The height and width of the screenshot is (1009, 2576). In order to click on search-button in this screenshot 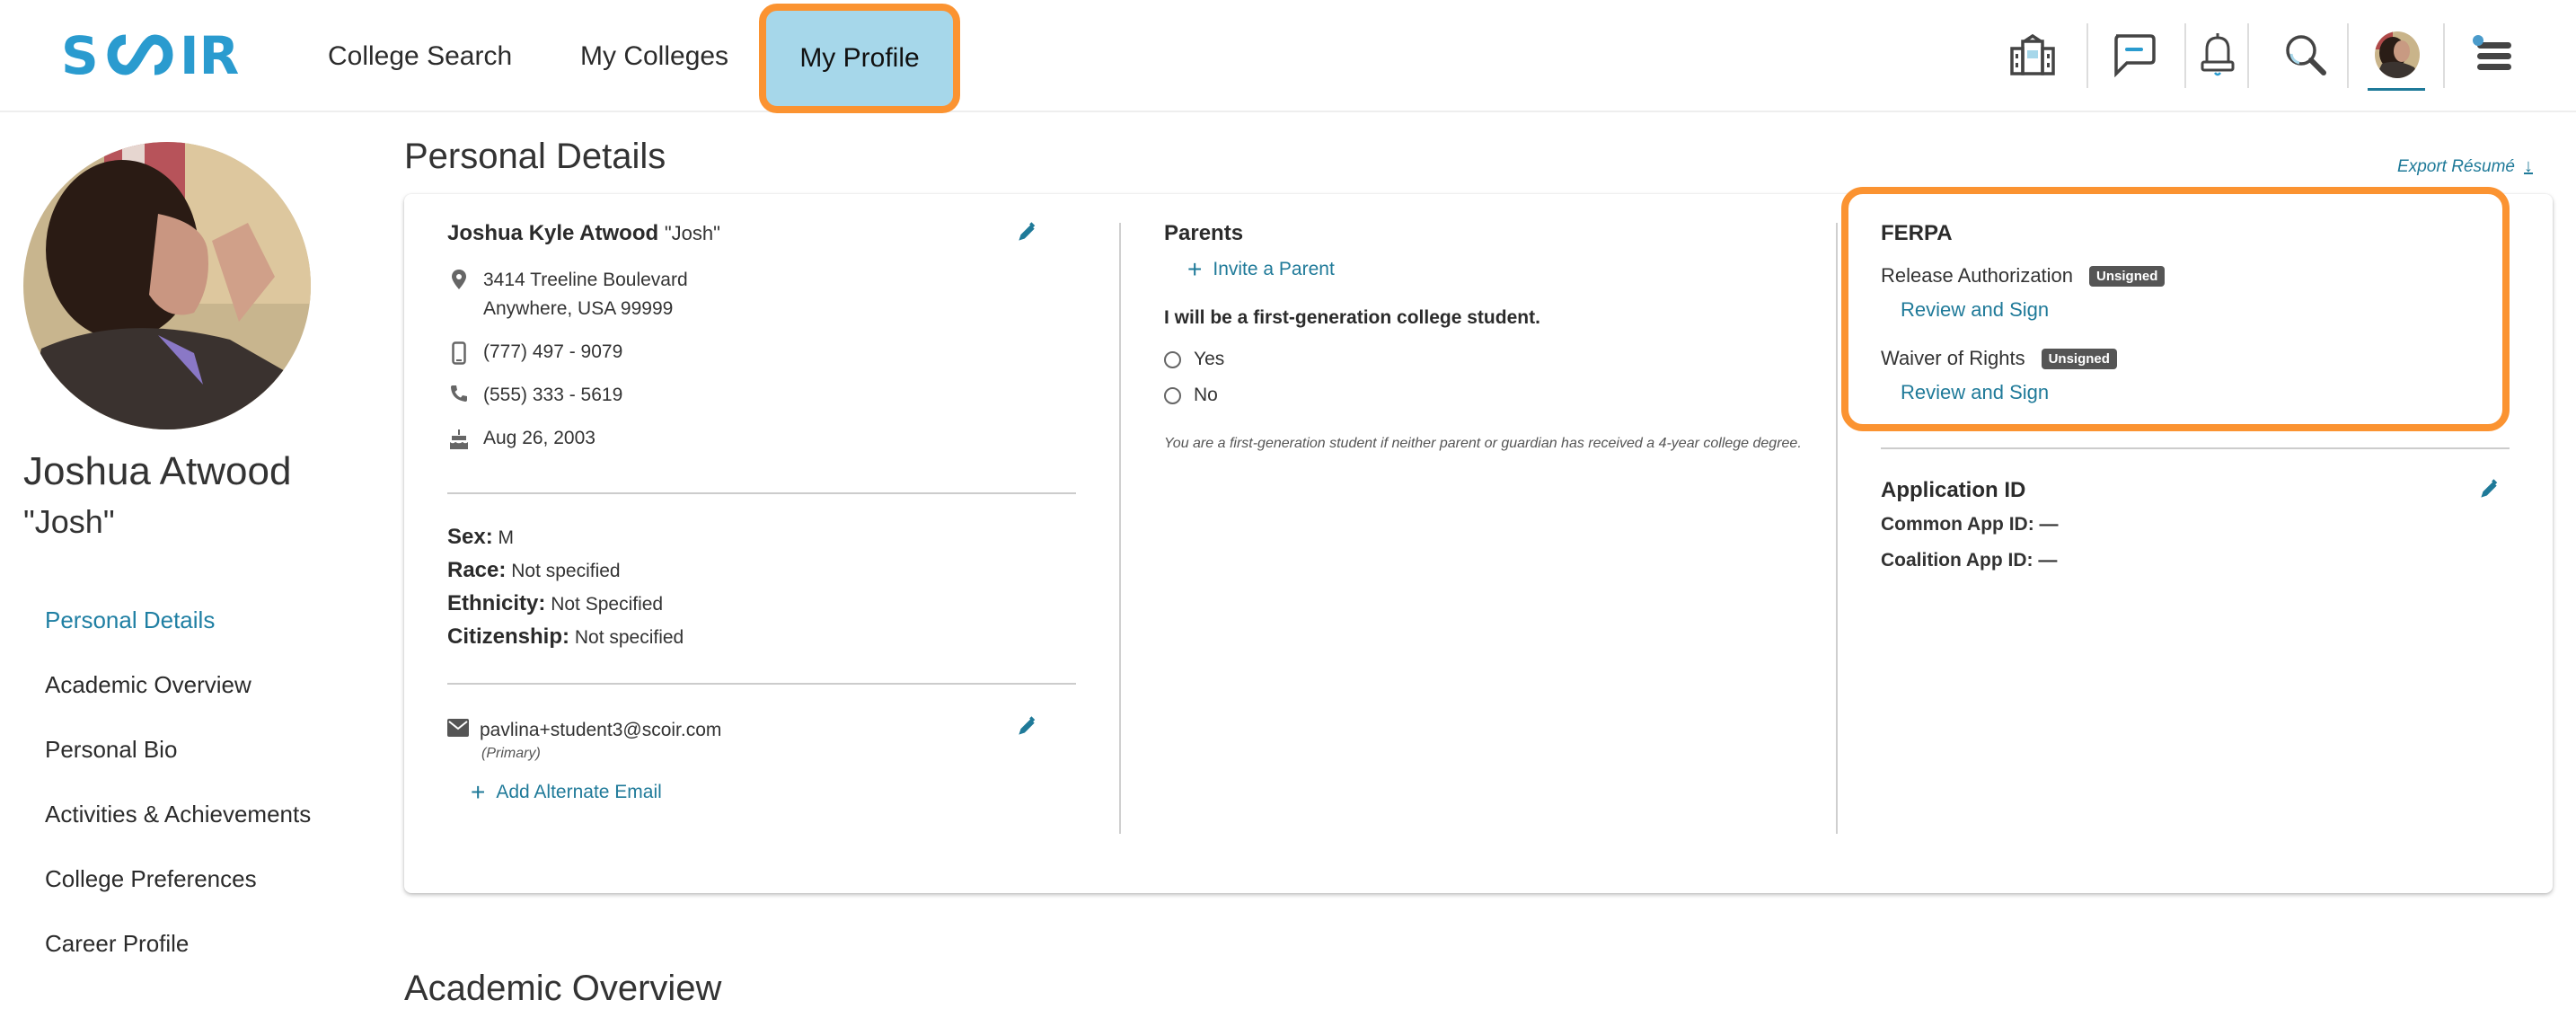, I will do `click(2305, 55)`.